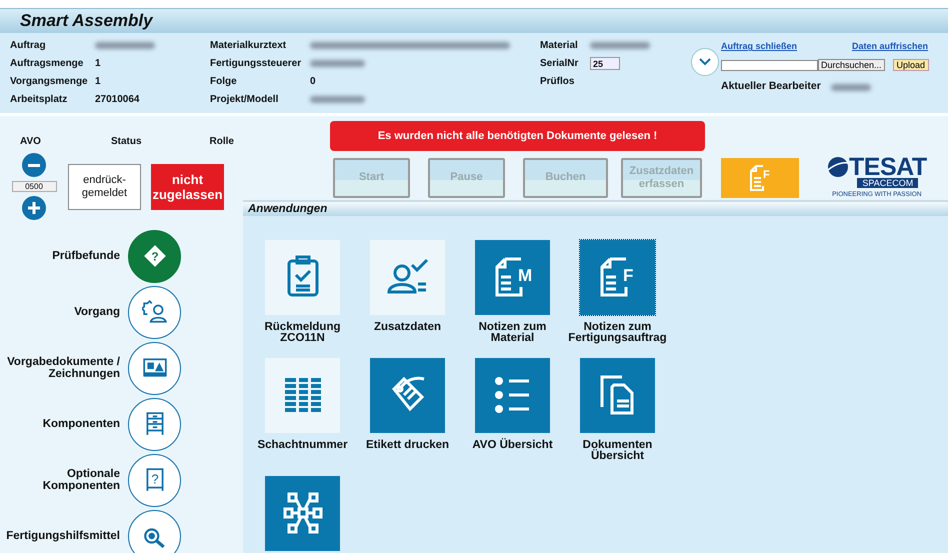 The width and height of the screenshot is (948, 555). Describe the element at coordinates (474, 20) in the screenshot. I see `app-title: Smart Assembly` at that location.